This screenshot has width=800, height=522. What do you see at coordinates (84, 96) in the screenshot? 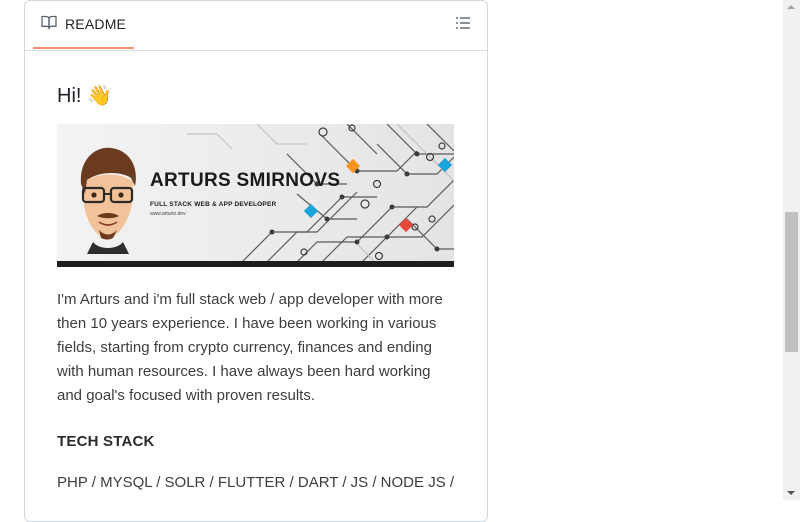
I see `greeting-heading: Hi! 👋` at bounding box center [84, 96].